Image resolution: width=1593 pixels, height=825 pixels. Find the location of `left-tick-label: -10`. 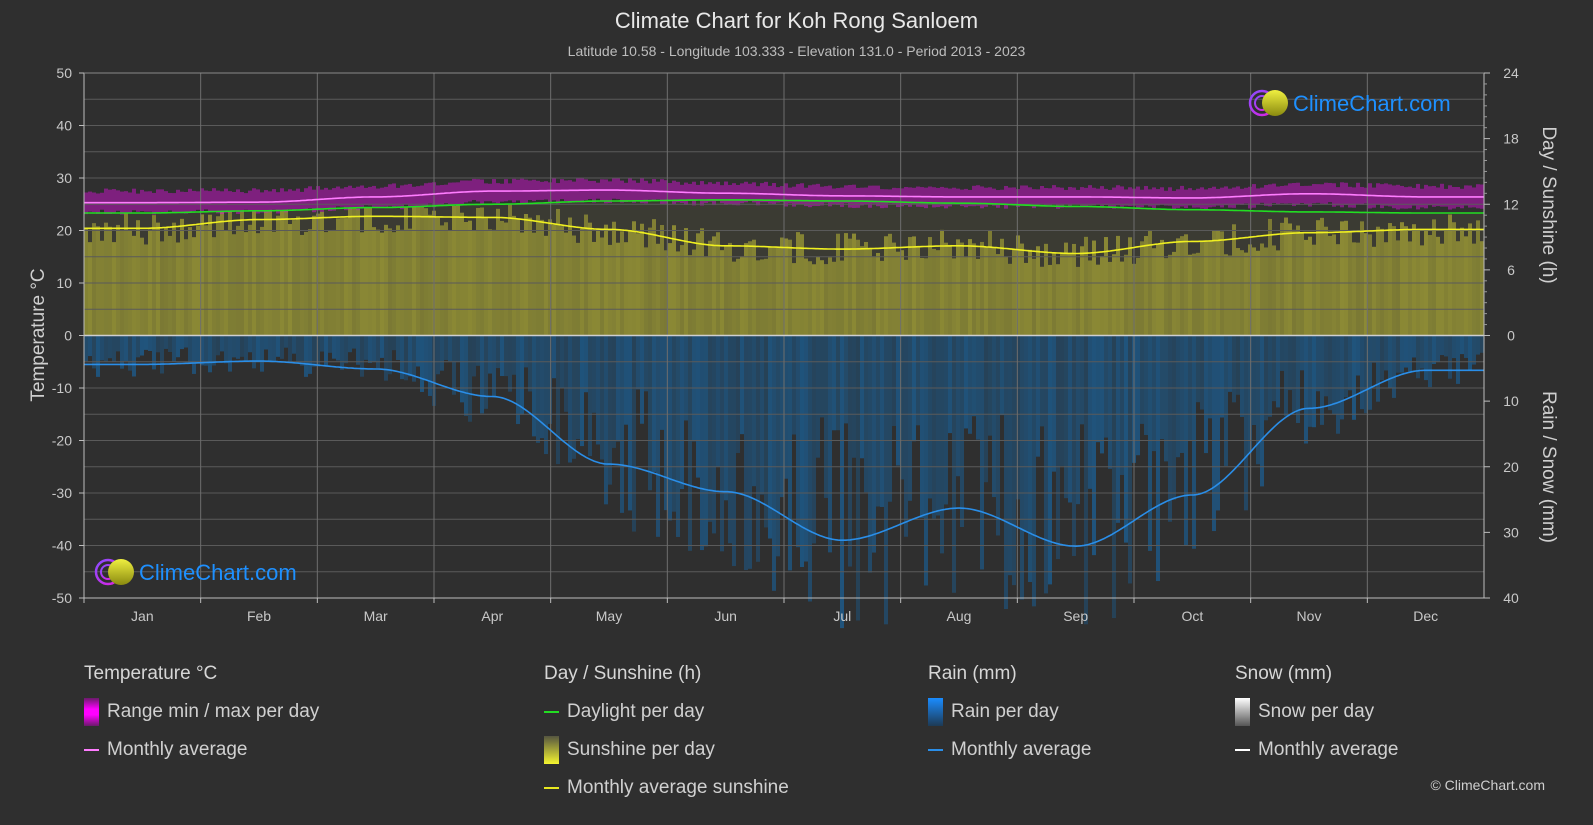

left-tick-label: -10 is located at coordinates (62, 388).